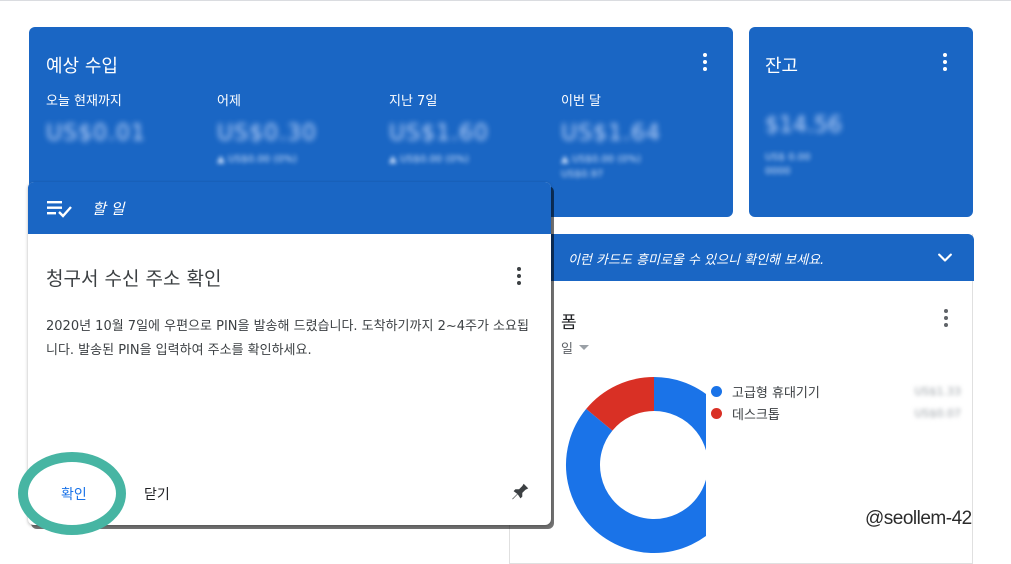 Image resolution: width=1011 pixels, height=564 pixels. I want to click on period-dropdown: 일, so click(575, 347).